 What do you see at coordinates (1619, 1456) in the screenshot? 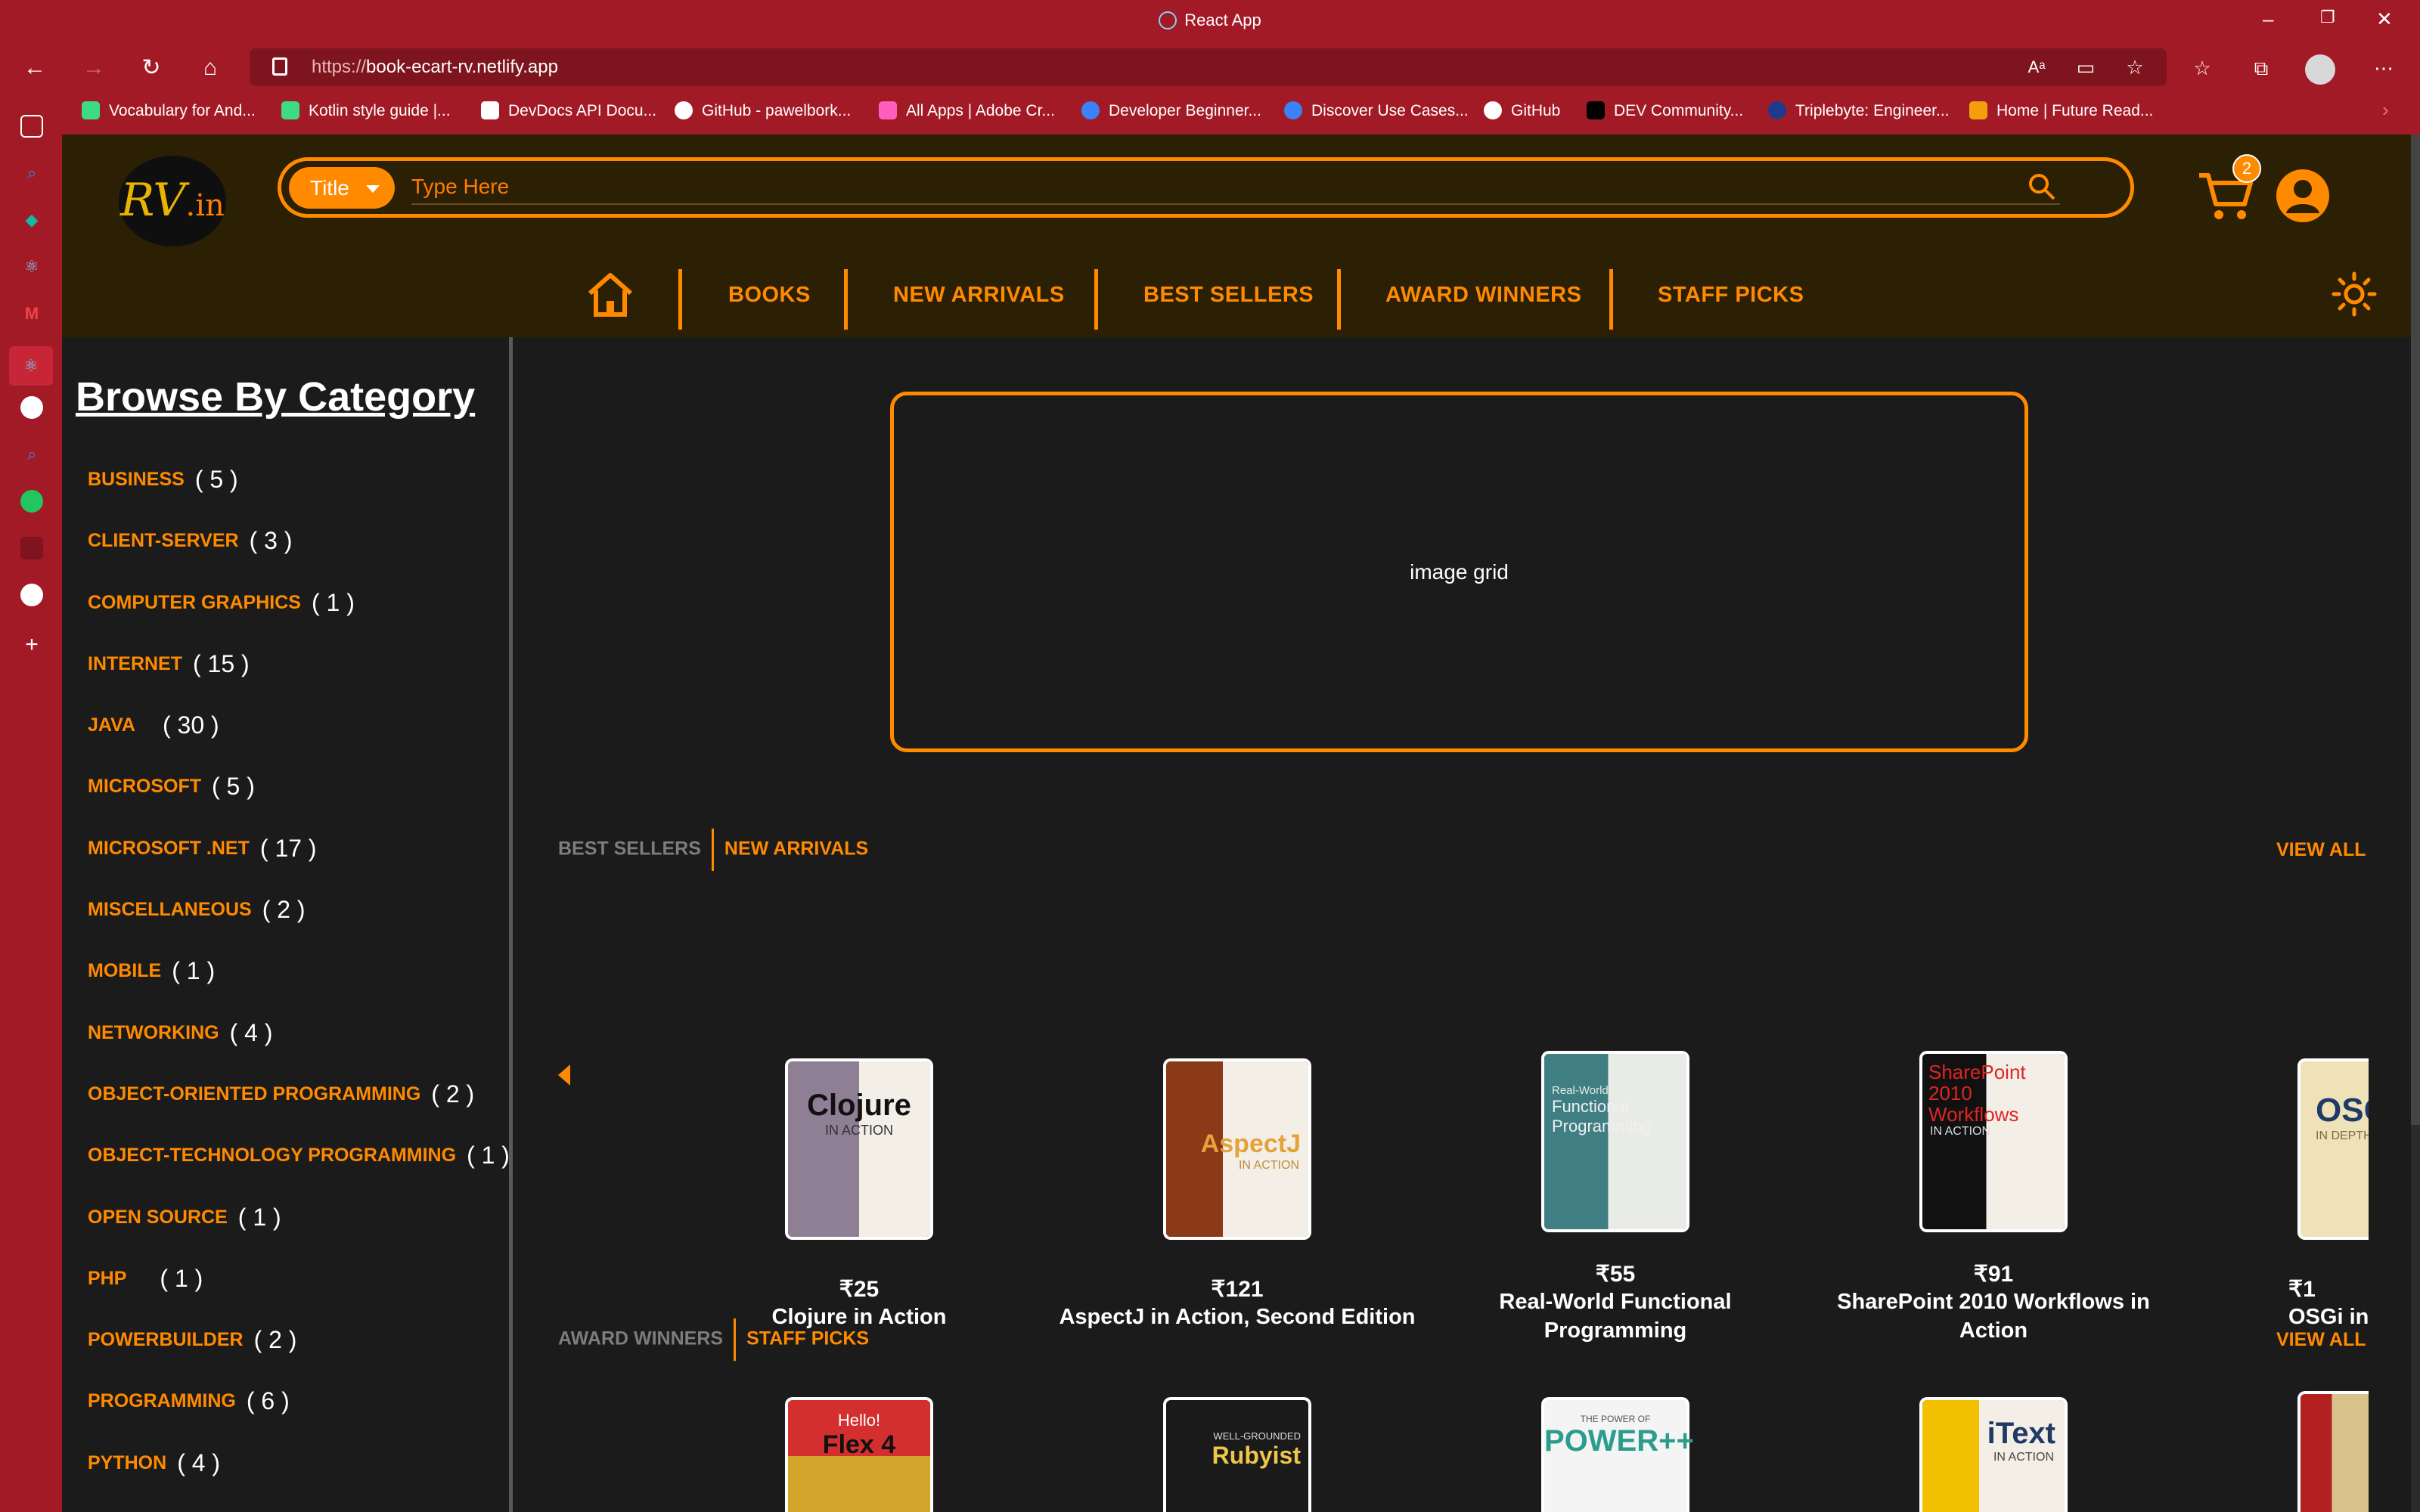
I see `book-cover: THE POWER OF POWER++` at bounding box center [1619, 1456].